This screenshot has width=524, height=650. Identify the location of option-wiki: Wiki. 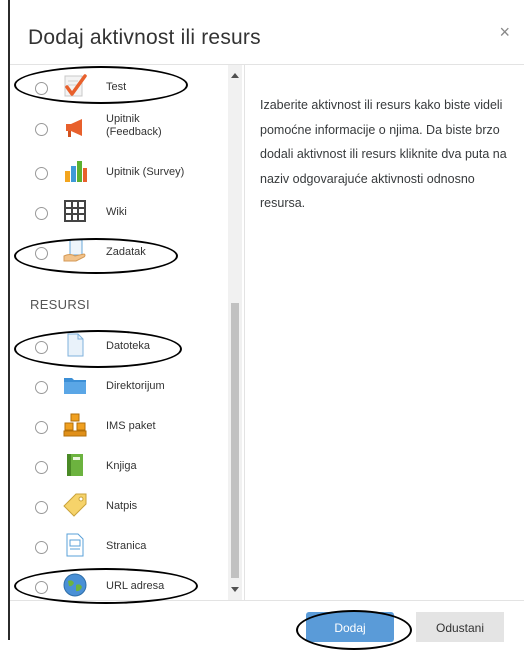
(120, 212).